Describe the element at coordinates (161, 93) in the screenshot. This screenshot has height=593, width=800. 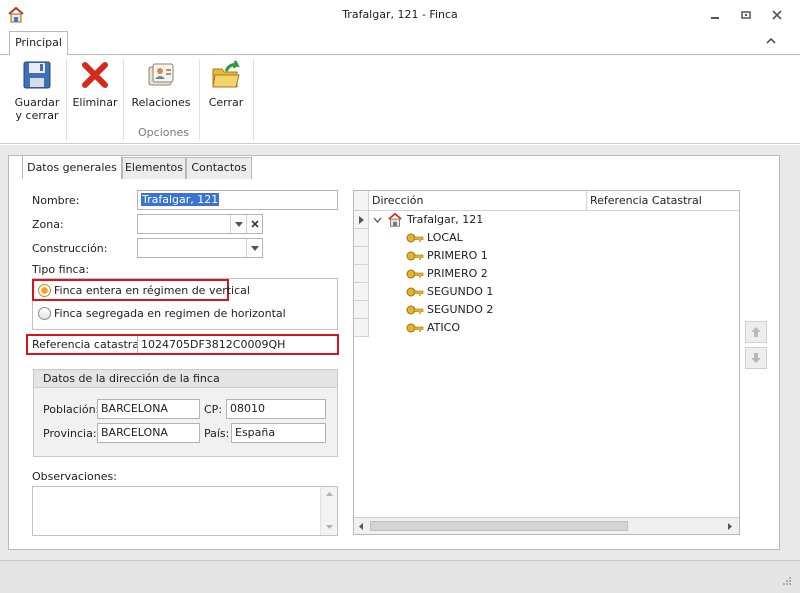
I see `relations-button: Relaciones` at that location.